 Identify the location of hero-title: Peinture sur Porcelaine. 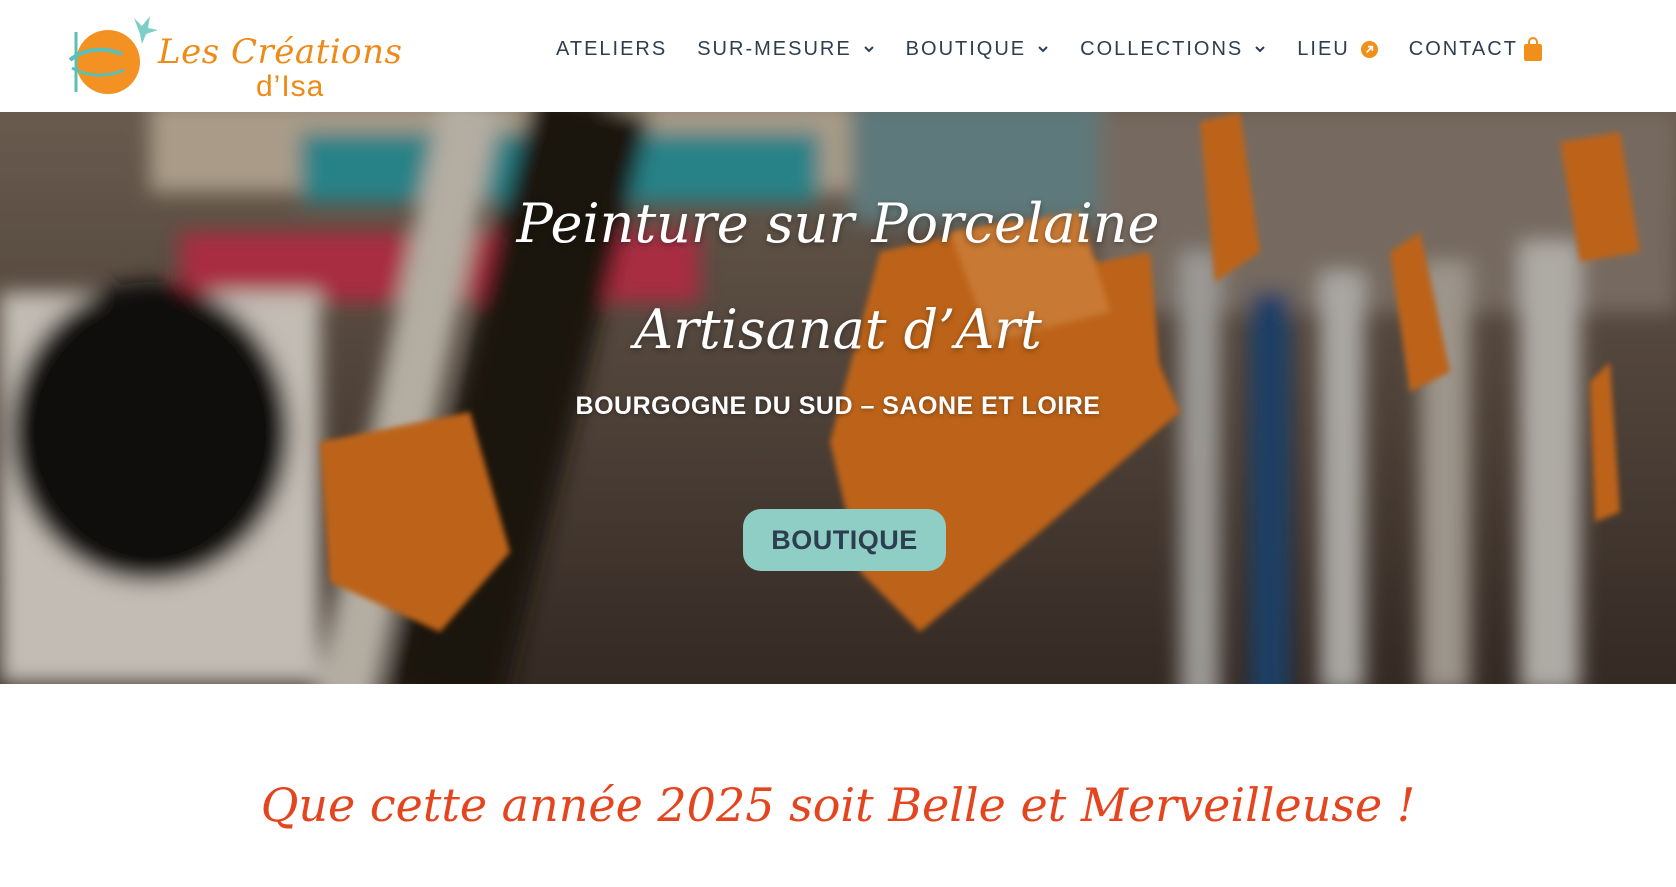
(838, 223).